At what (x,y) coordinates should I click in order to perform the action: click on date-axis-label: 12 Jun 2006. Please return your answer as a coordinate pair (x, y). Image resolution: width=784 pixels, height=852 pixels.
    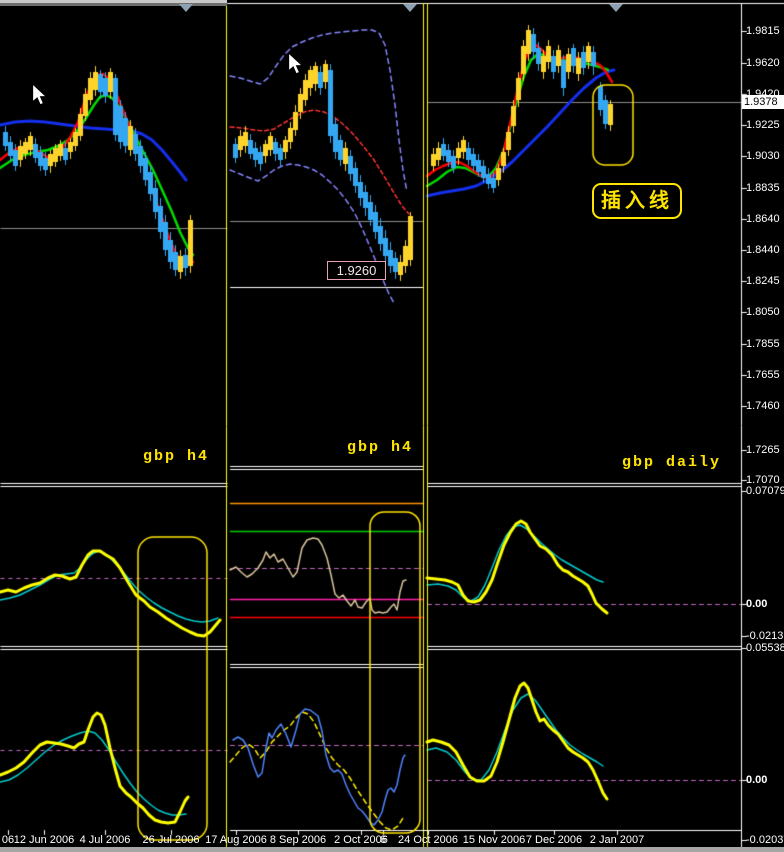
    Looking at the image, I should click on (44, 840).